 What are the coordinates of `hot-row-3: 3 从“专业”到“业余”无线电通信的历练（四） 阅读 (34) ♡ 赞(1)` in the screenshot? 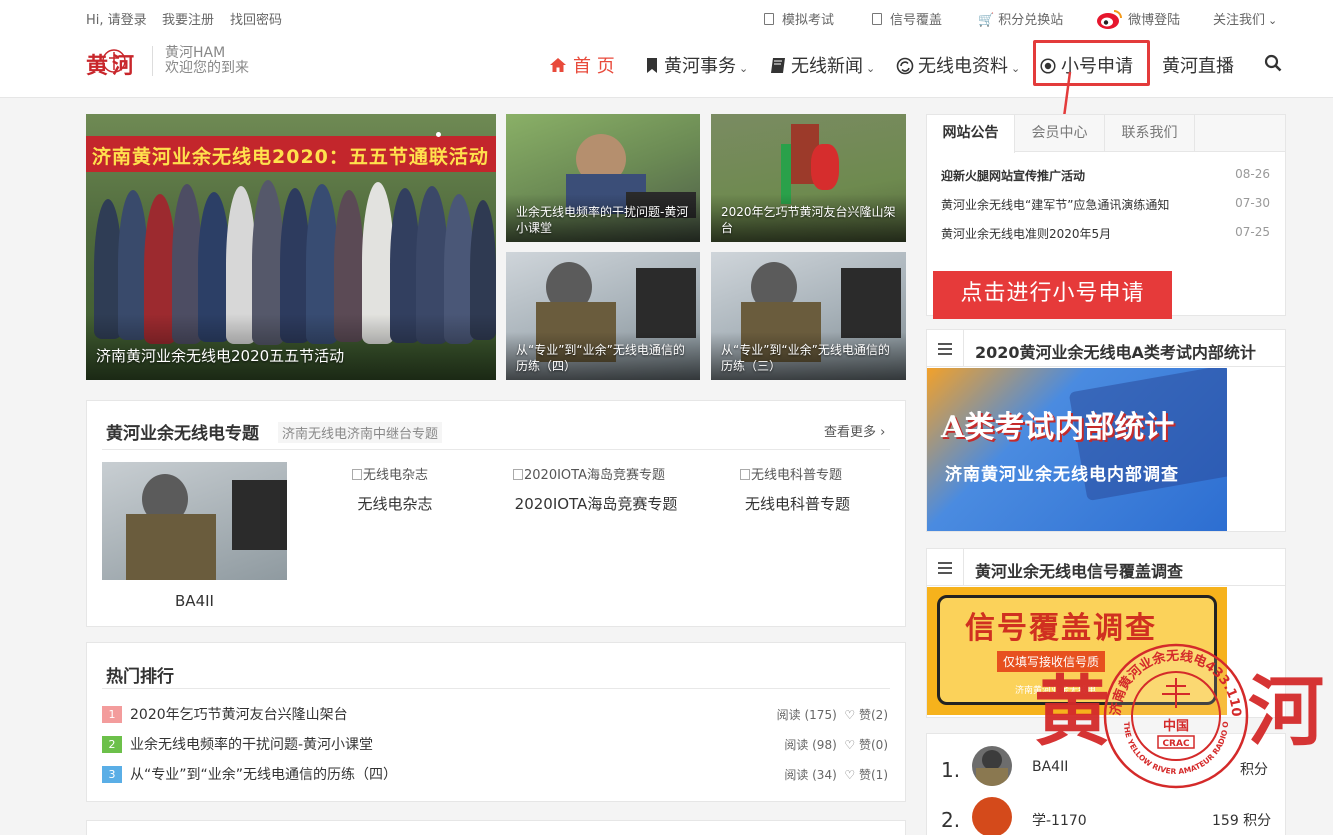 It's located at (495, 775).